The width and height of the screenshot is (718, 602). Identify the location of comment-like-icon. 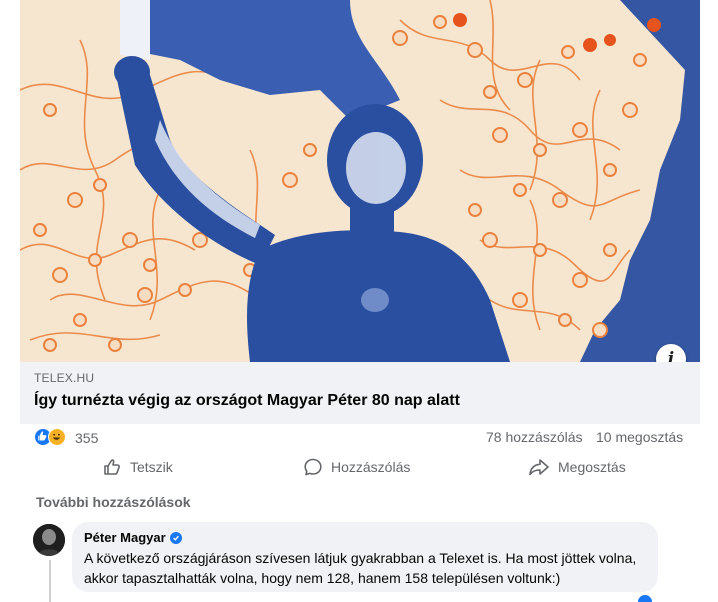
(645, 598).